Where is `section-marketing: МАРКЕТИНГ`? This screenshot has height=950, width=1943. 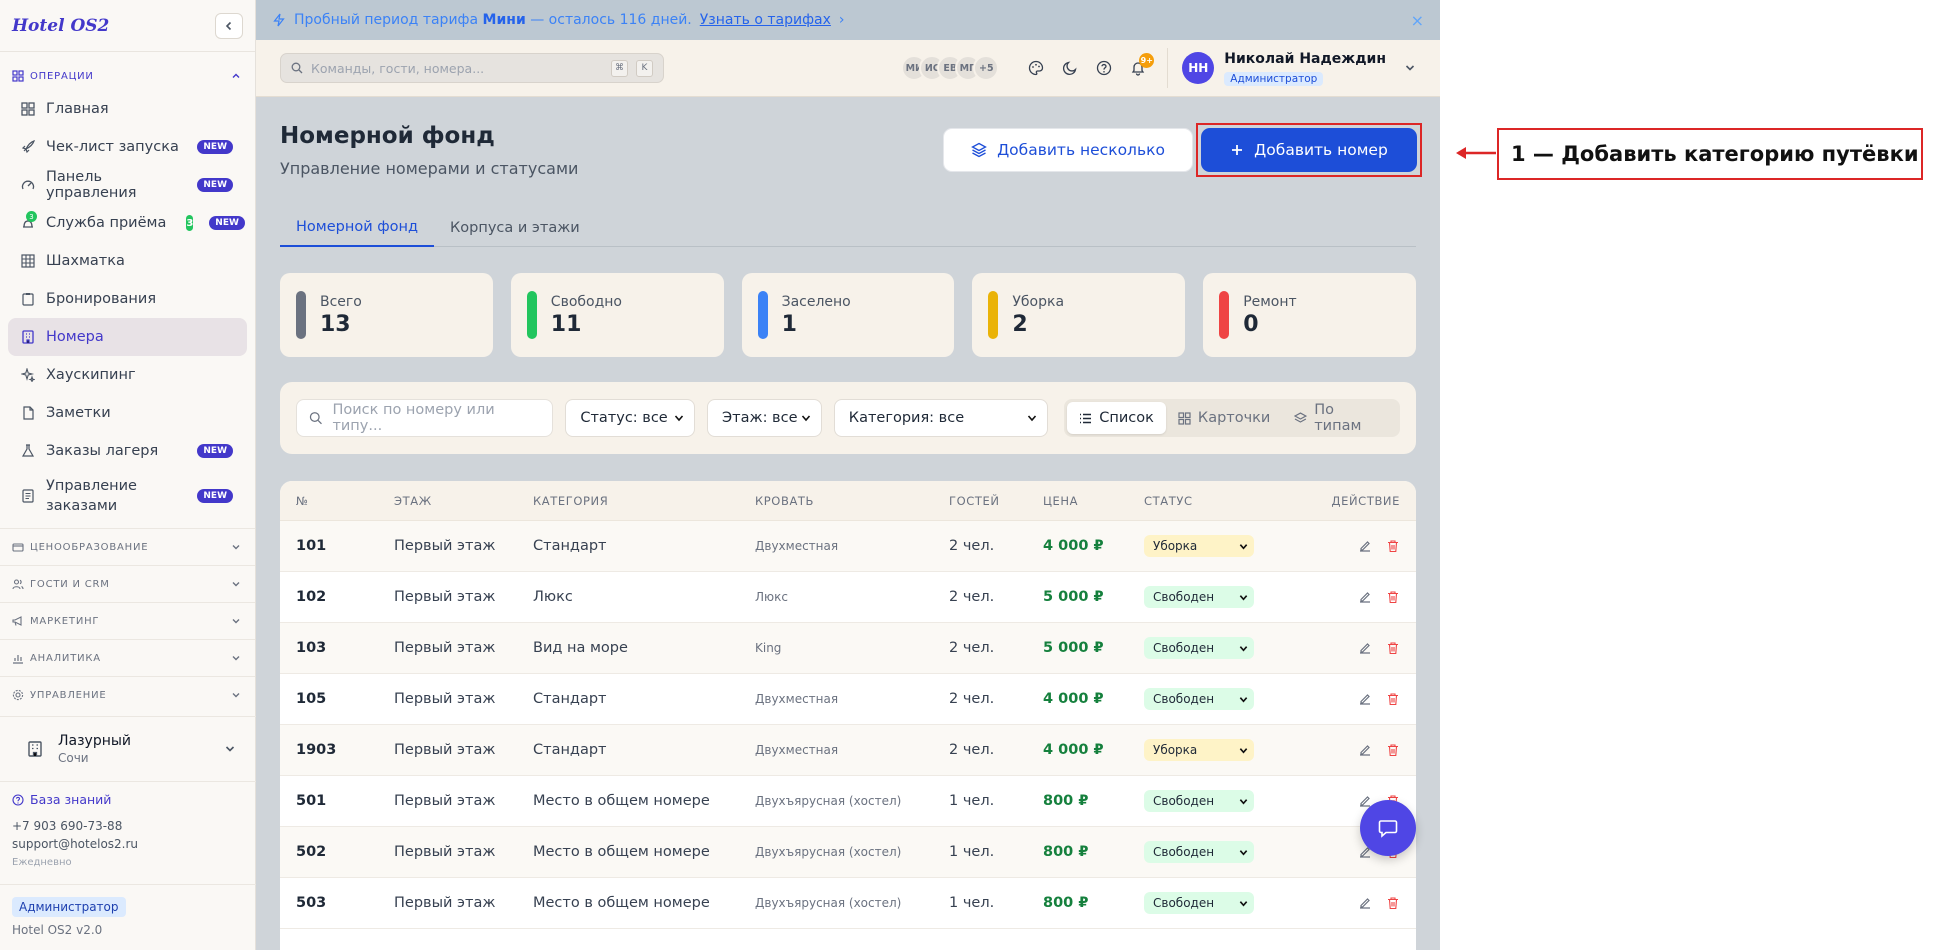
section-marketing: МАРКЕТИНГ is located at coordinates (127, 621).